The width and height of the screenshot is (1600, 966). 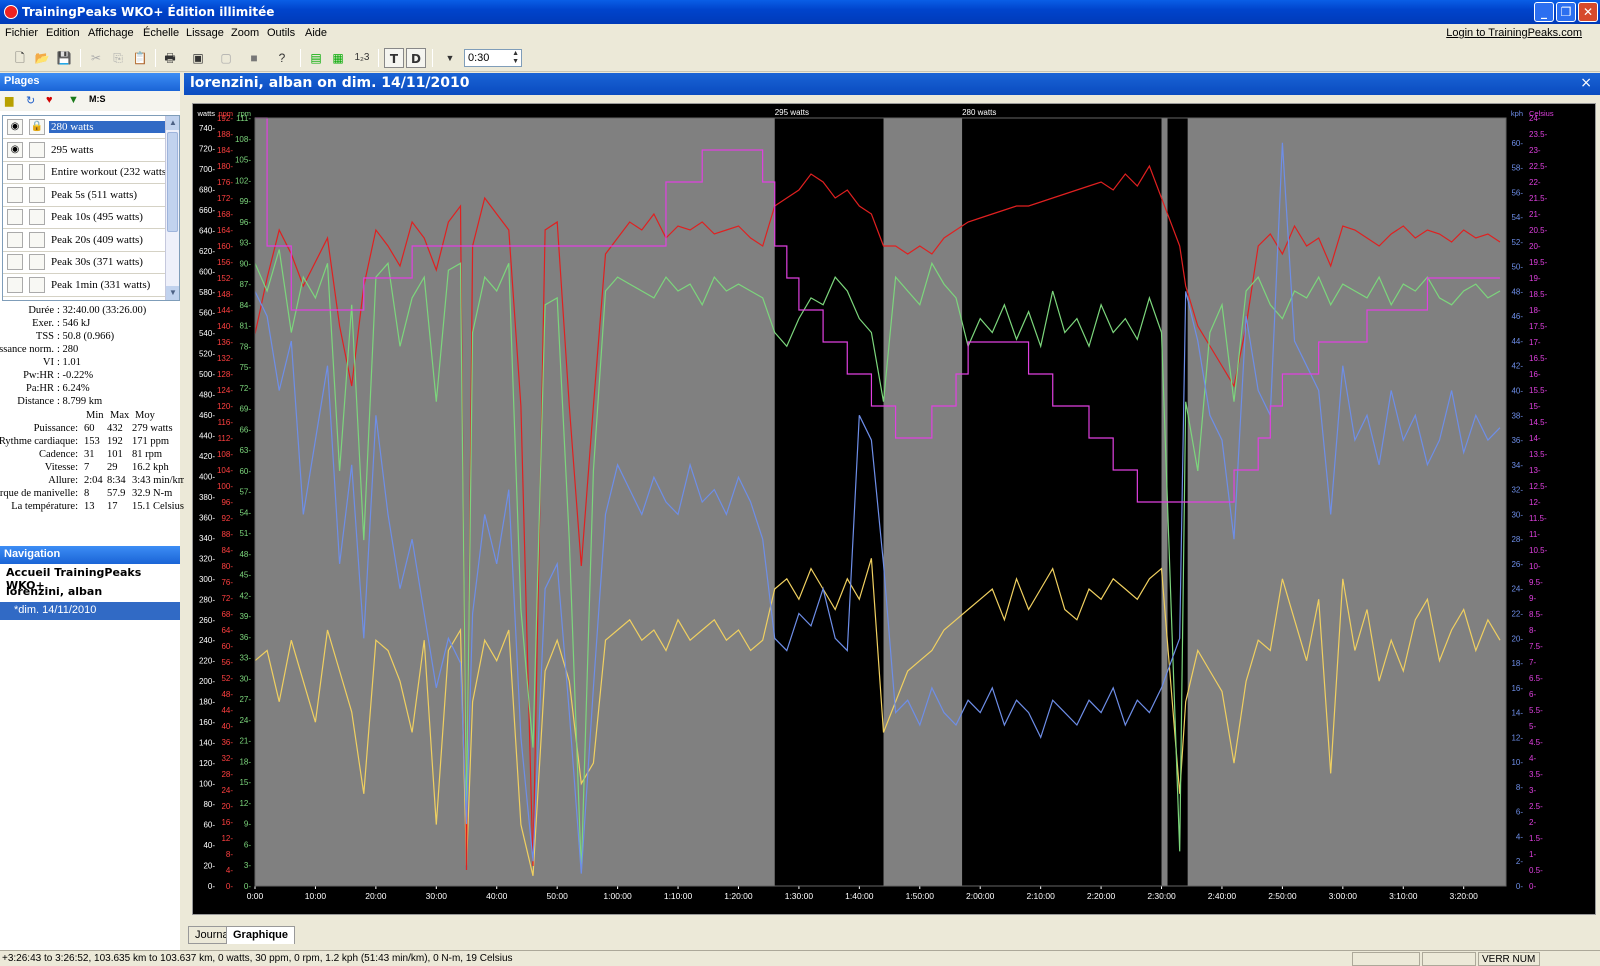 I want to click on heart-icon: ♥, so click(x=49, y=100).